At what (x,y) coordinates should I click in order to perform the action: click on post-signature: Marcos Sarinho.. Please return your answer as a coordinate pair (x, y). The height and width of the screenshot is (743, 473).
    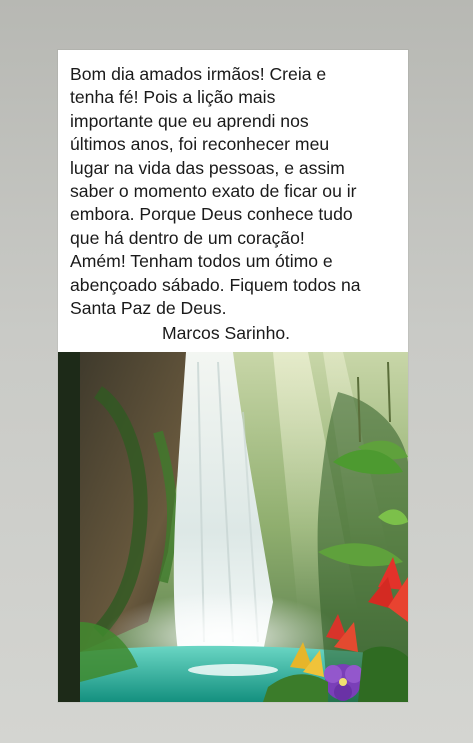
    Looking at the image, I should click on (226, 333).